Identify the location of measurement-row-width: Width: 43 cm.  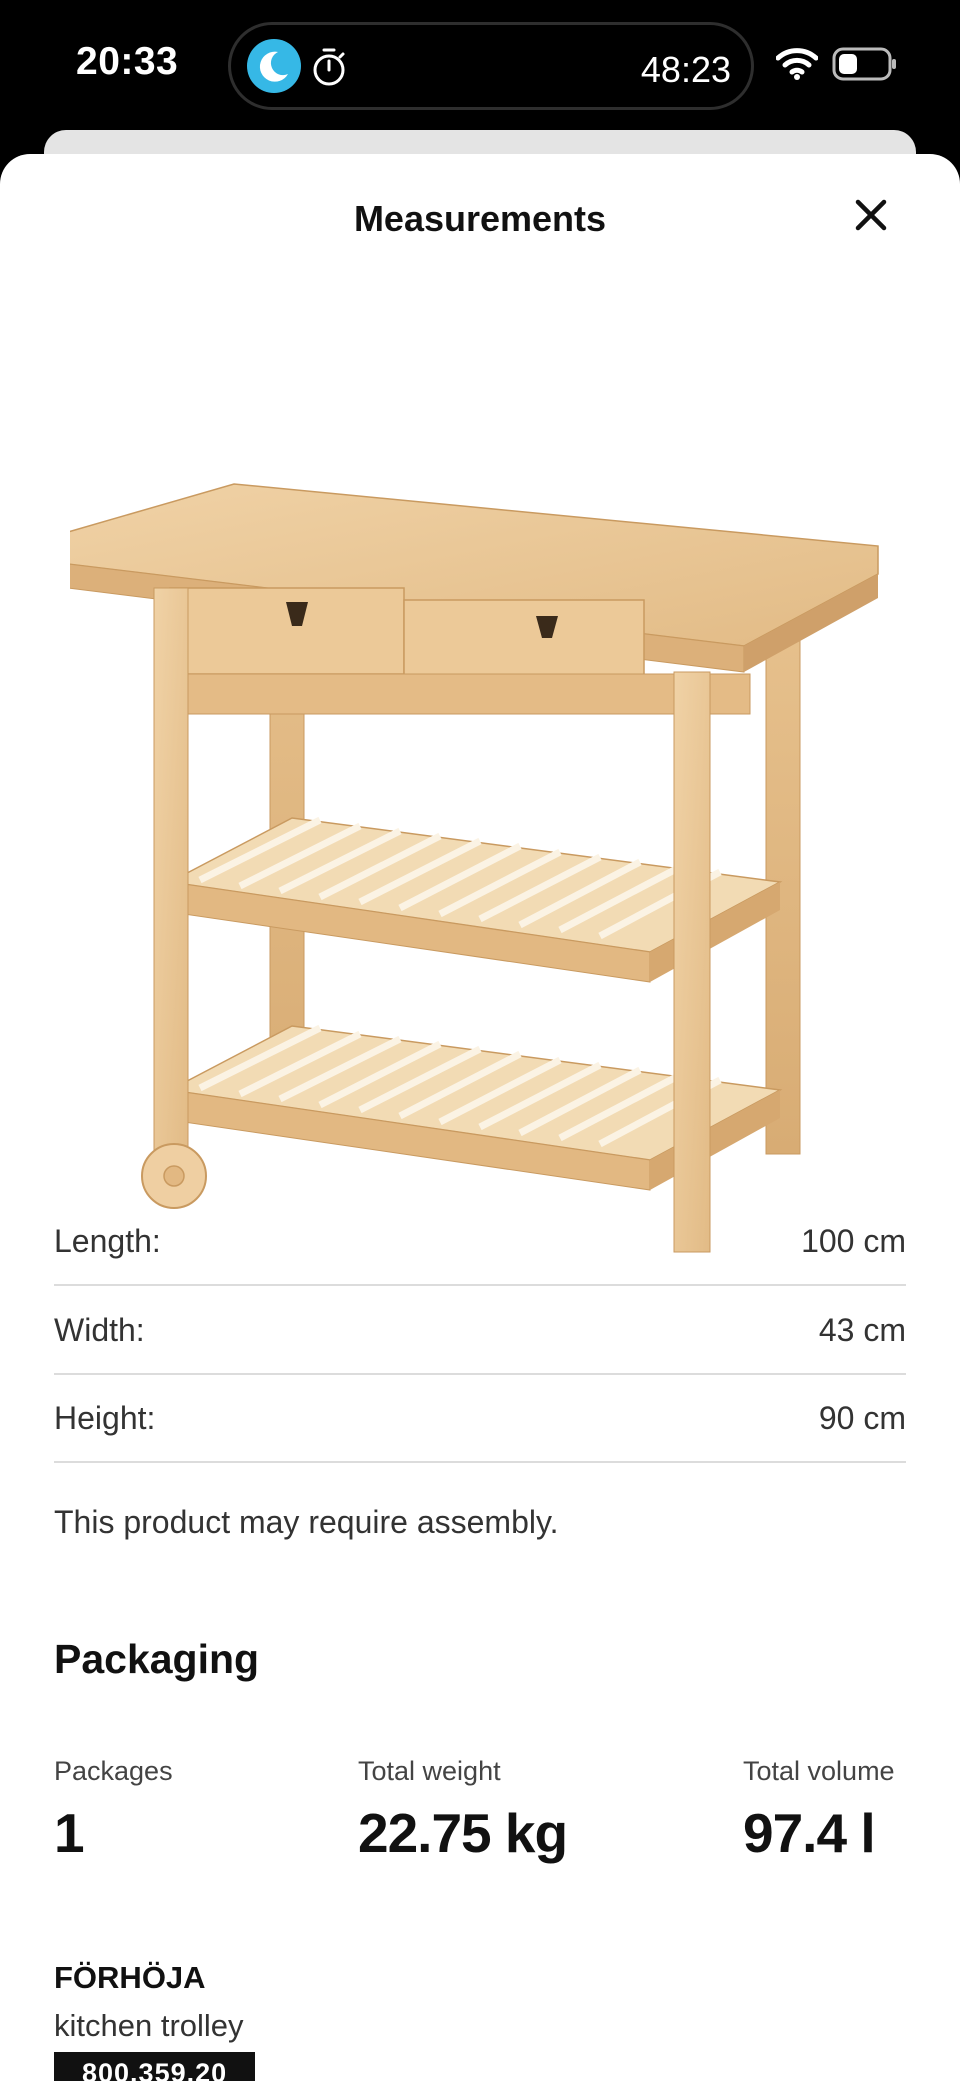
(480, 1331).